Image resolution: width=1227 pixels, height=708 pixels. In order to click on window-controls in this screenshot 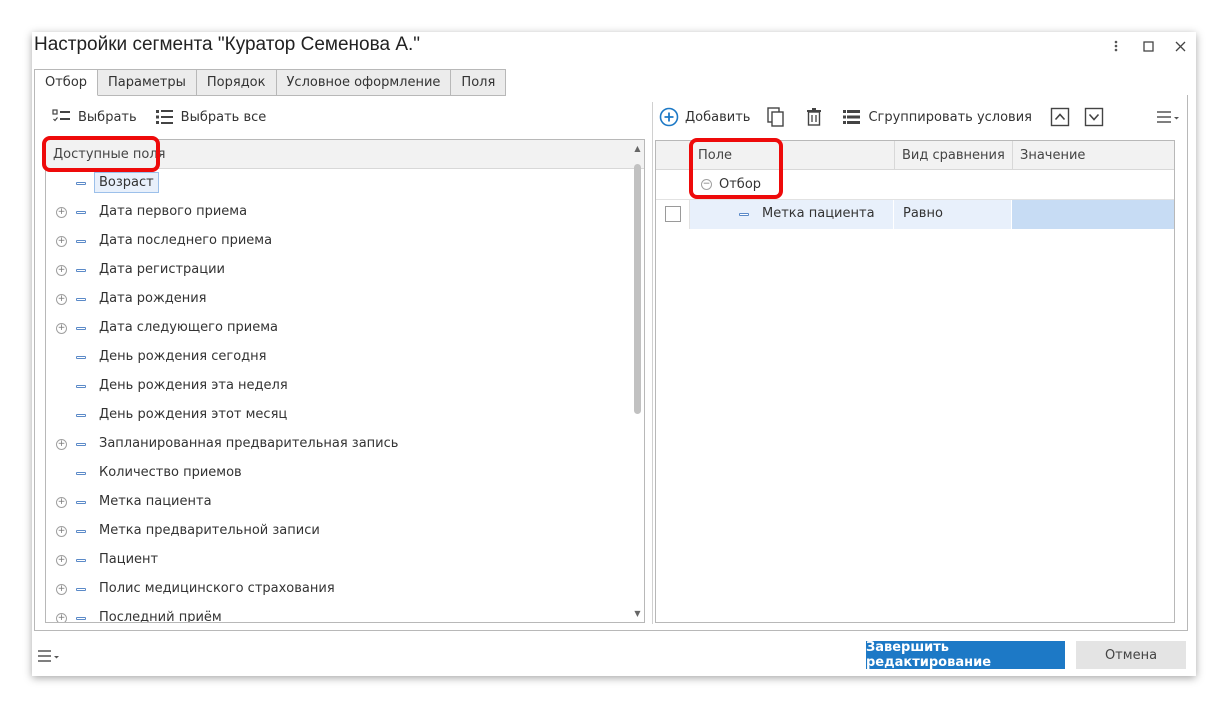, I will do `click(1148, 46)`.